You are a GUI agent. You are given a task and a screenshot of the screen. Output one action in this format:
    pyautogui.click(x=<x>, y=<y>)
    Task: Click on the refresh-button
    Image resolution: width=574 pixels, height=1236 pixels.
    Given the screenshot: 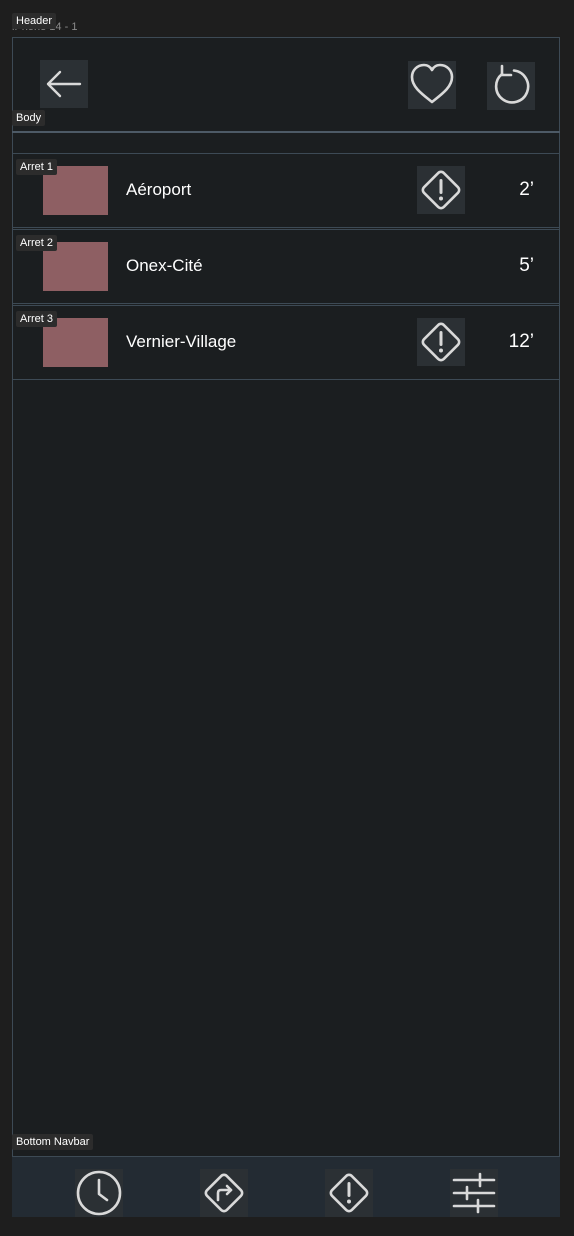 What is the action you would take?
    pyautogui.click(x=511, y=86)
    